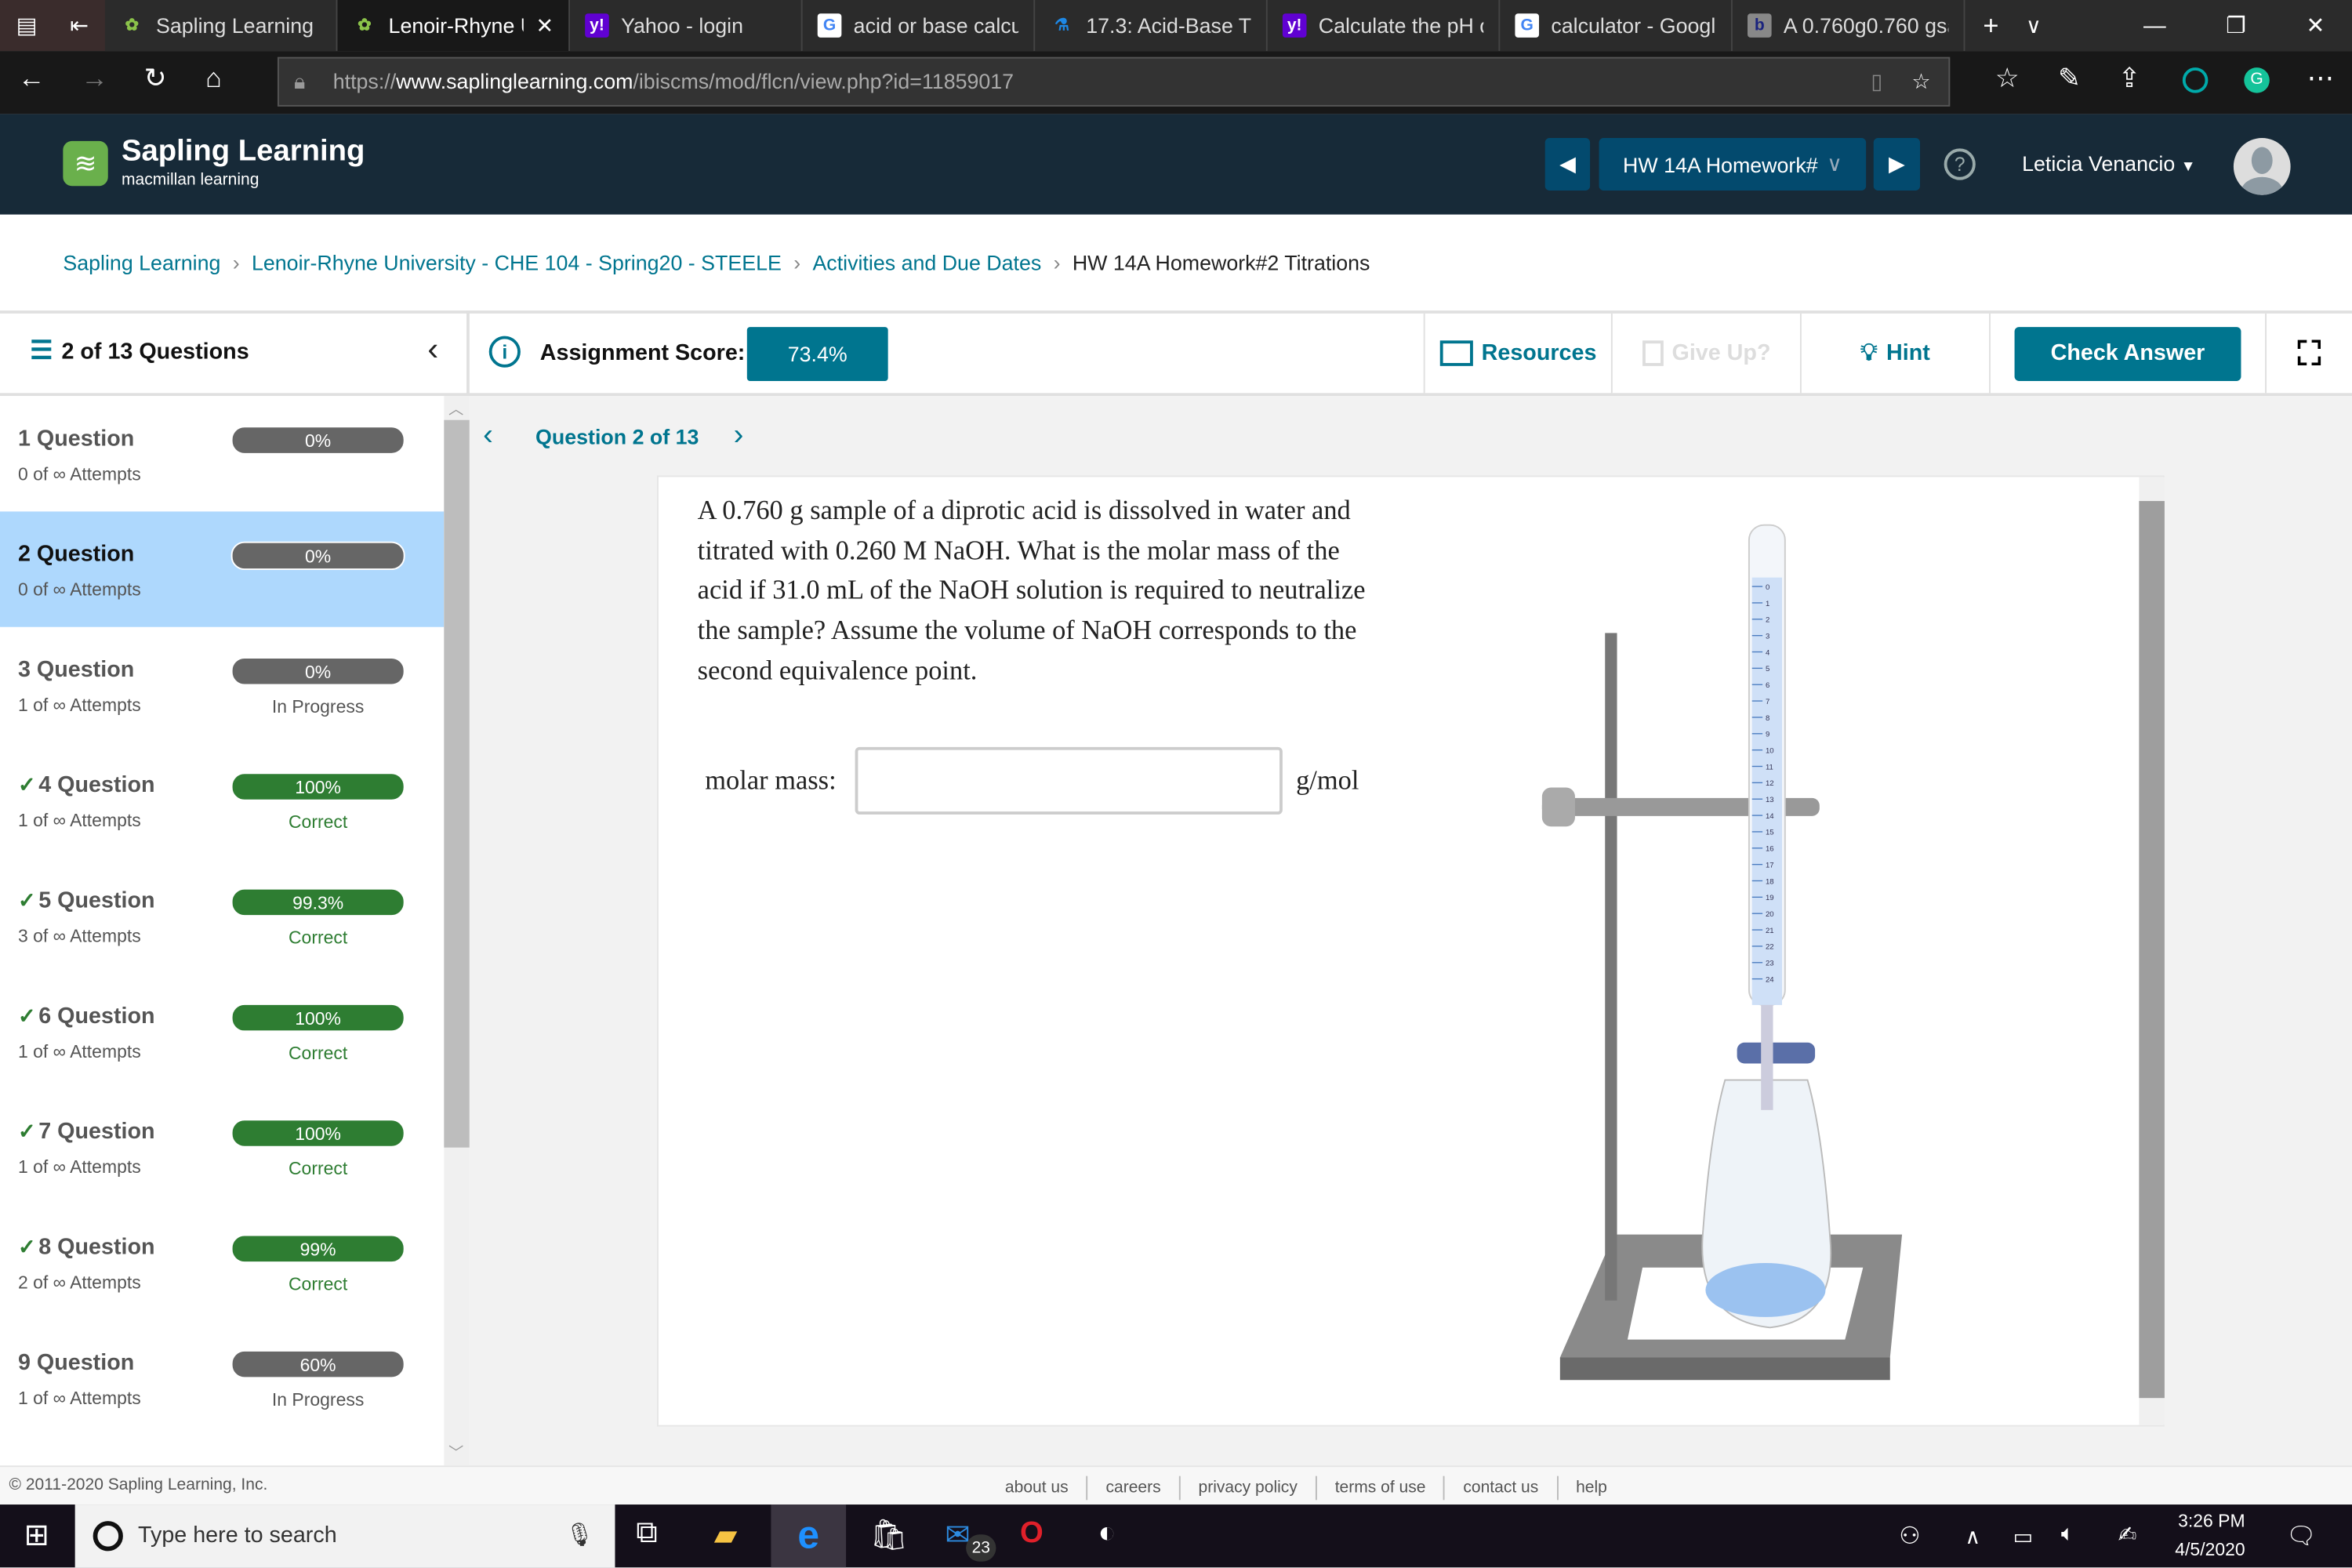 This screenshot has height=1568, width=2352. What do you see at coordinates (809, 1536) in the screenshot?
I see `edge-taskbar-button: e` at bounding box center [809, 1536].